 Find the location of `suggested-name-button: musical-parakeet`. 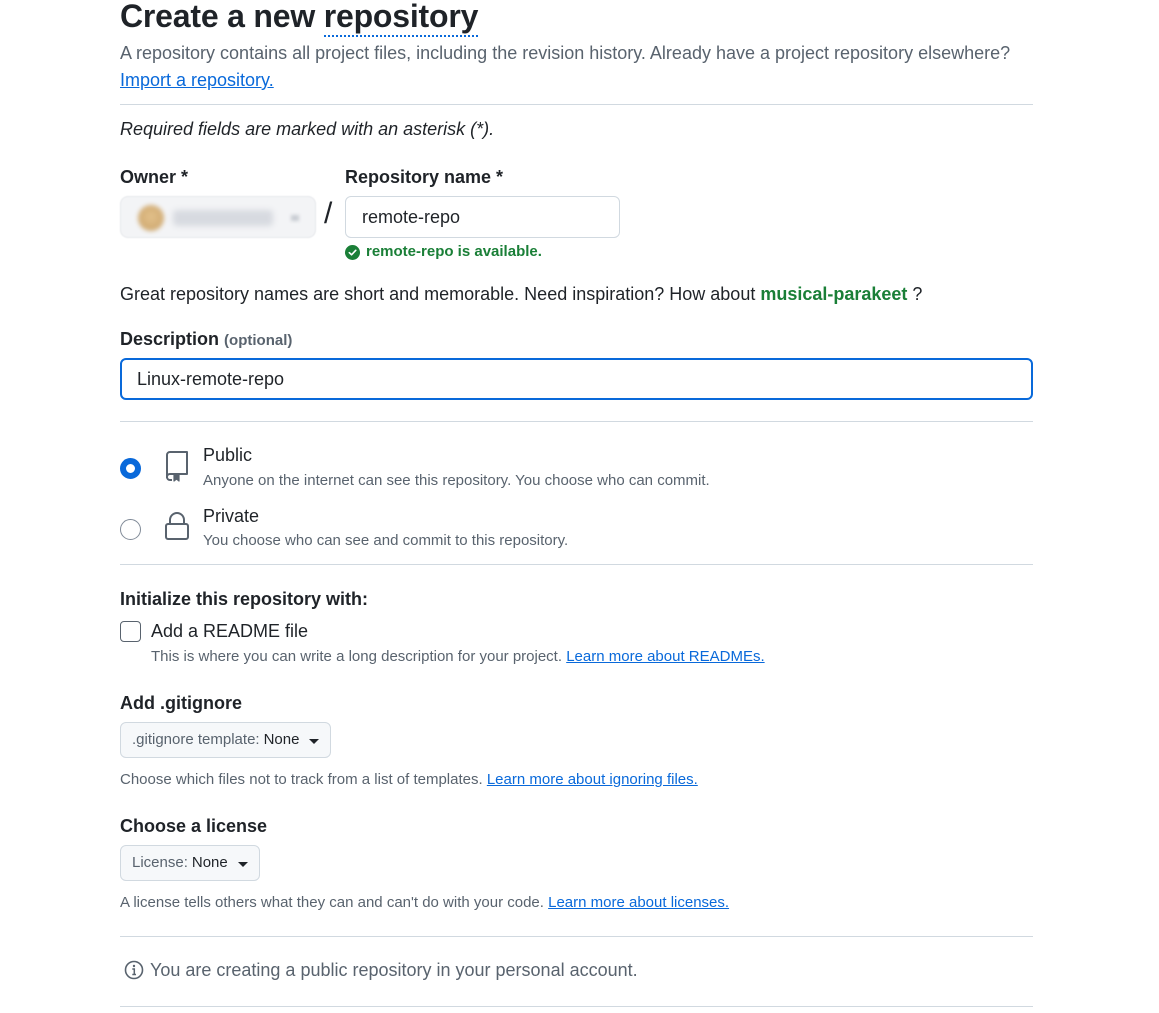

suggested-name-button: musical-parakeet is located at coordinates (833, 294).